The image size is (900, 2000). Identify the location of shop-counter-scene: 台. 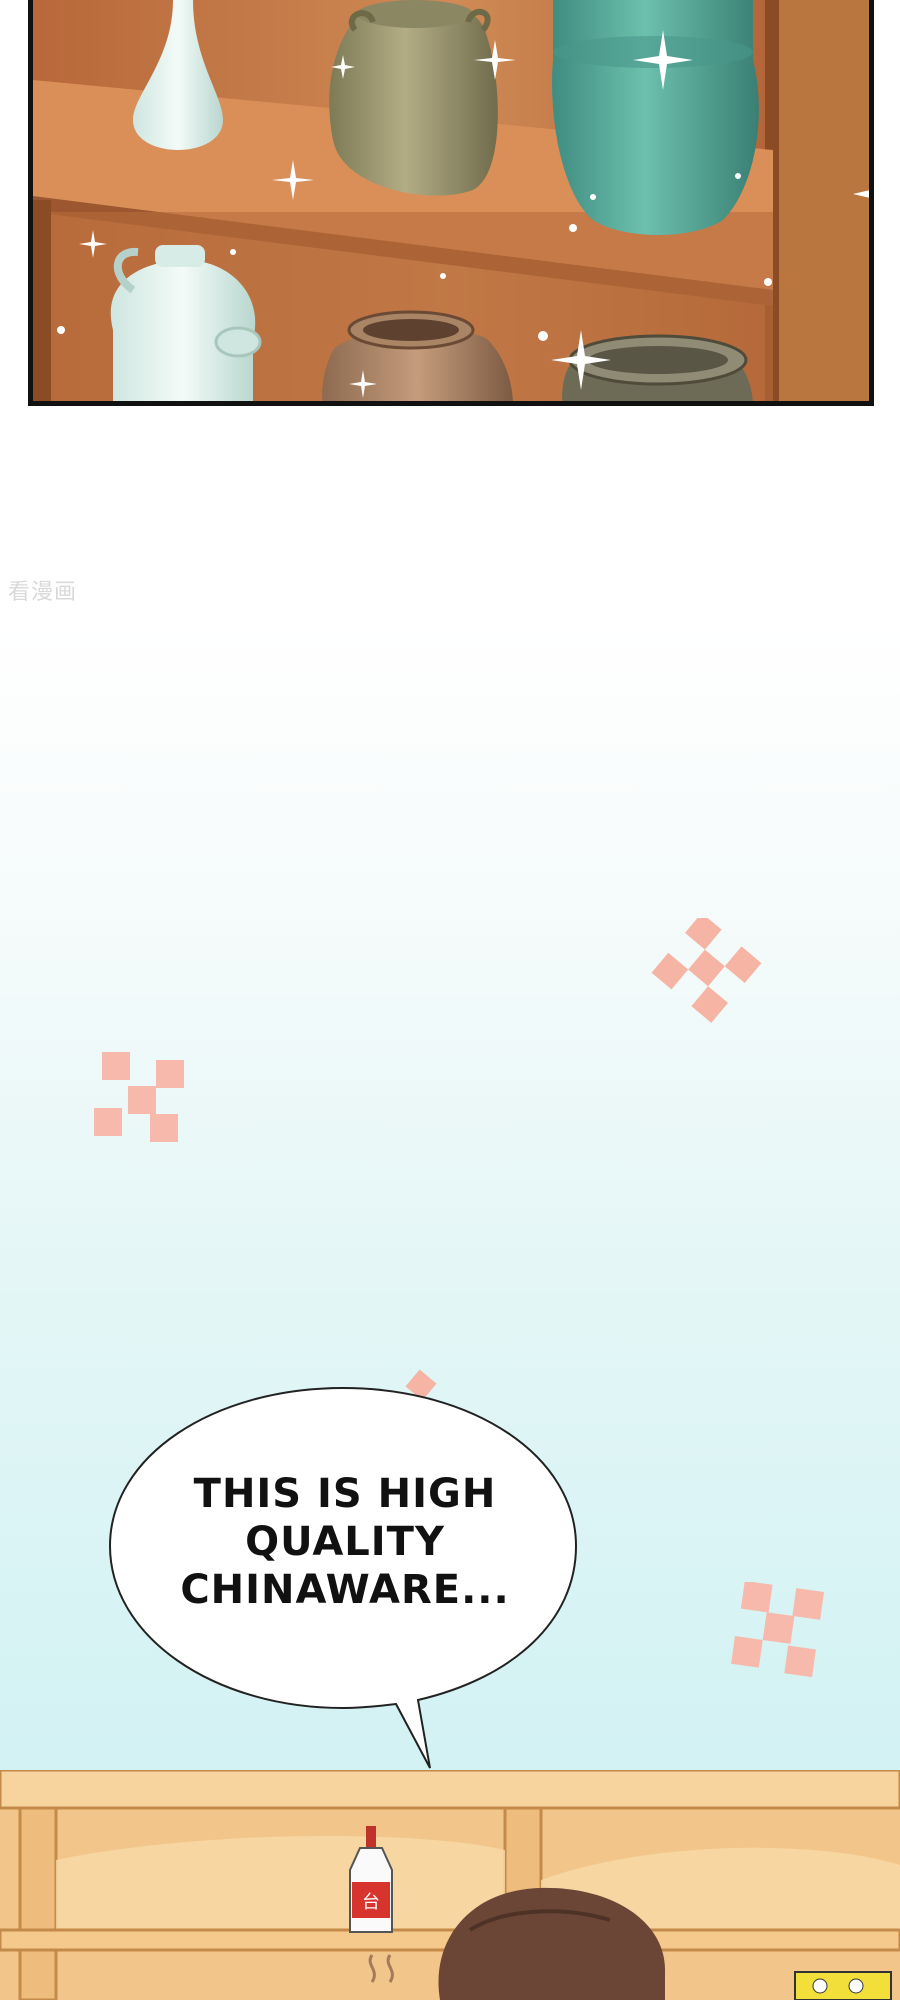
(450, 1885).